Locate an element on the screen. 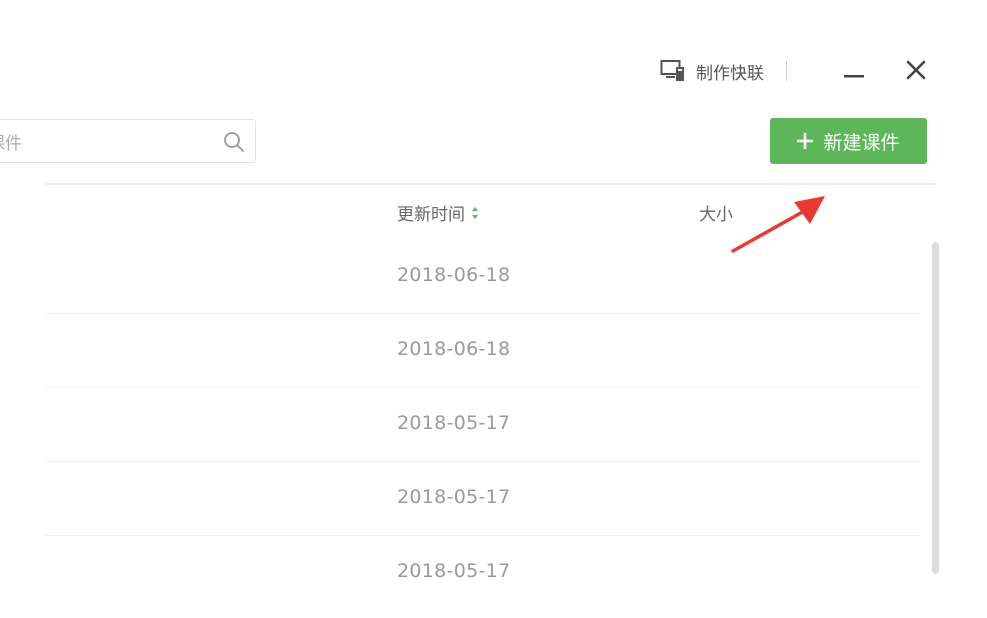 The image size is (987, 618). new-courseware-label: 新建课件 is located at coordinates (861, 142).